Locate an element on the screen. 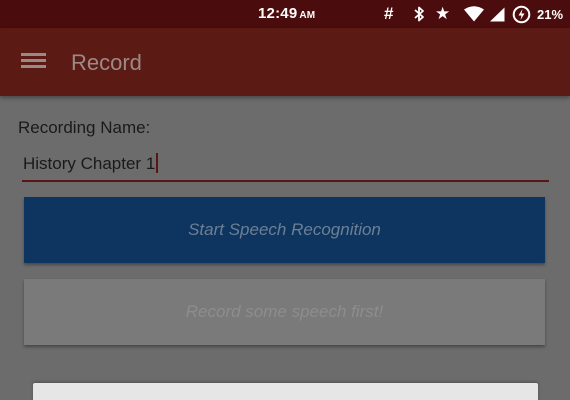  star-icon: ★ is located at coordinates (443, 13).